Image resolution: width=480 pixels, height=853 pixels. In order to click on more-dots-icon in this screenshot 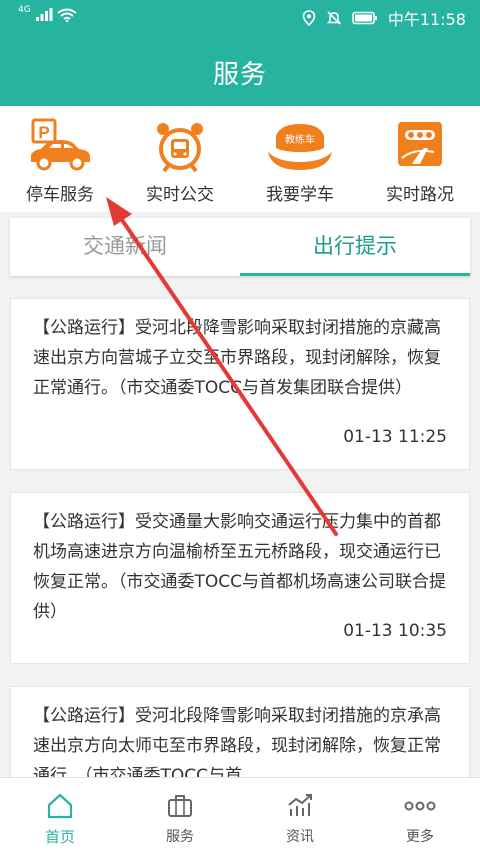, I will do `click(420, 806)`.